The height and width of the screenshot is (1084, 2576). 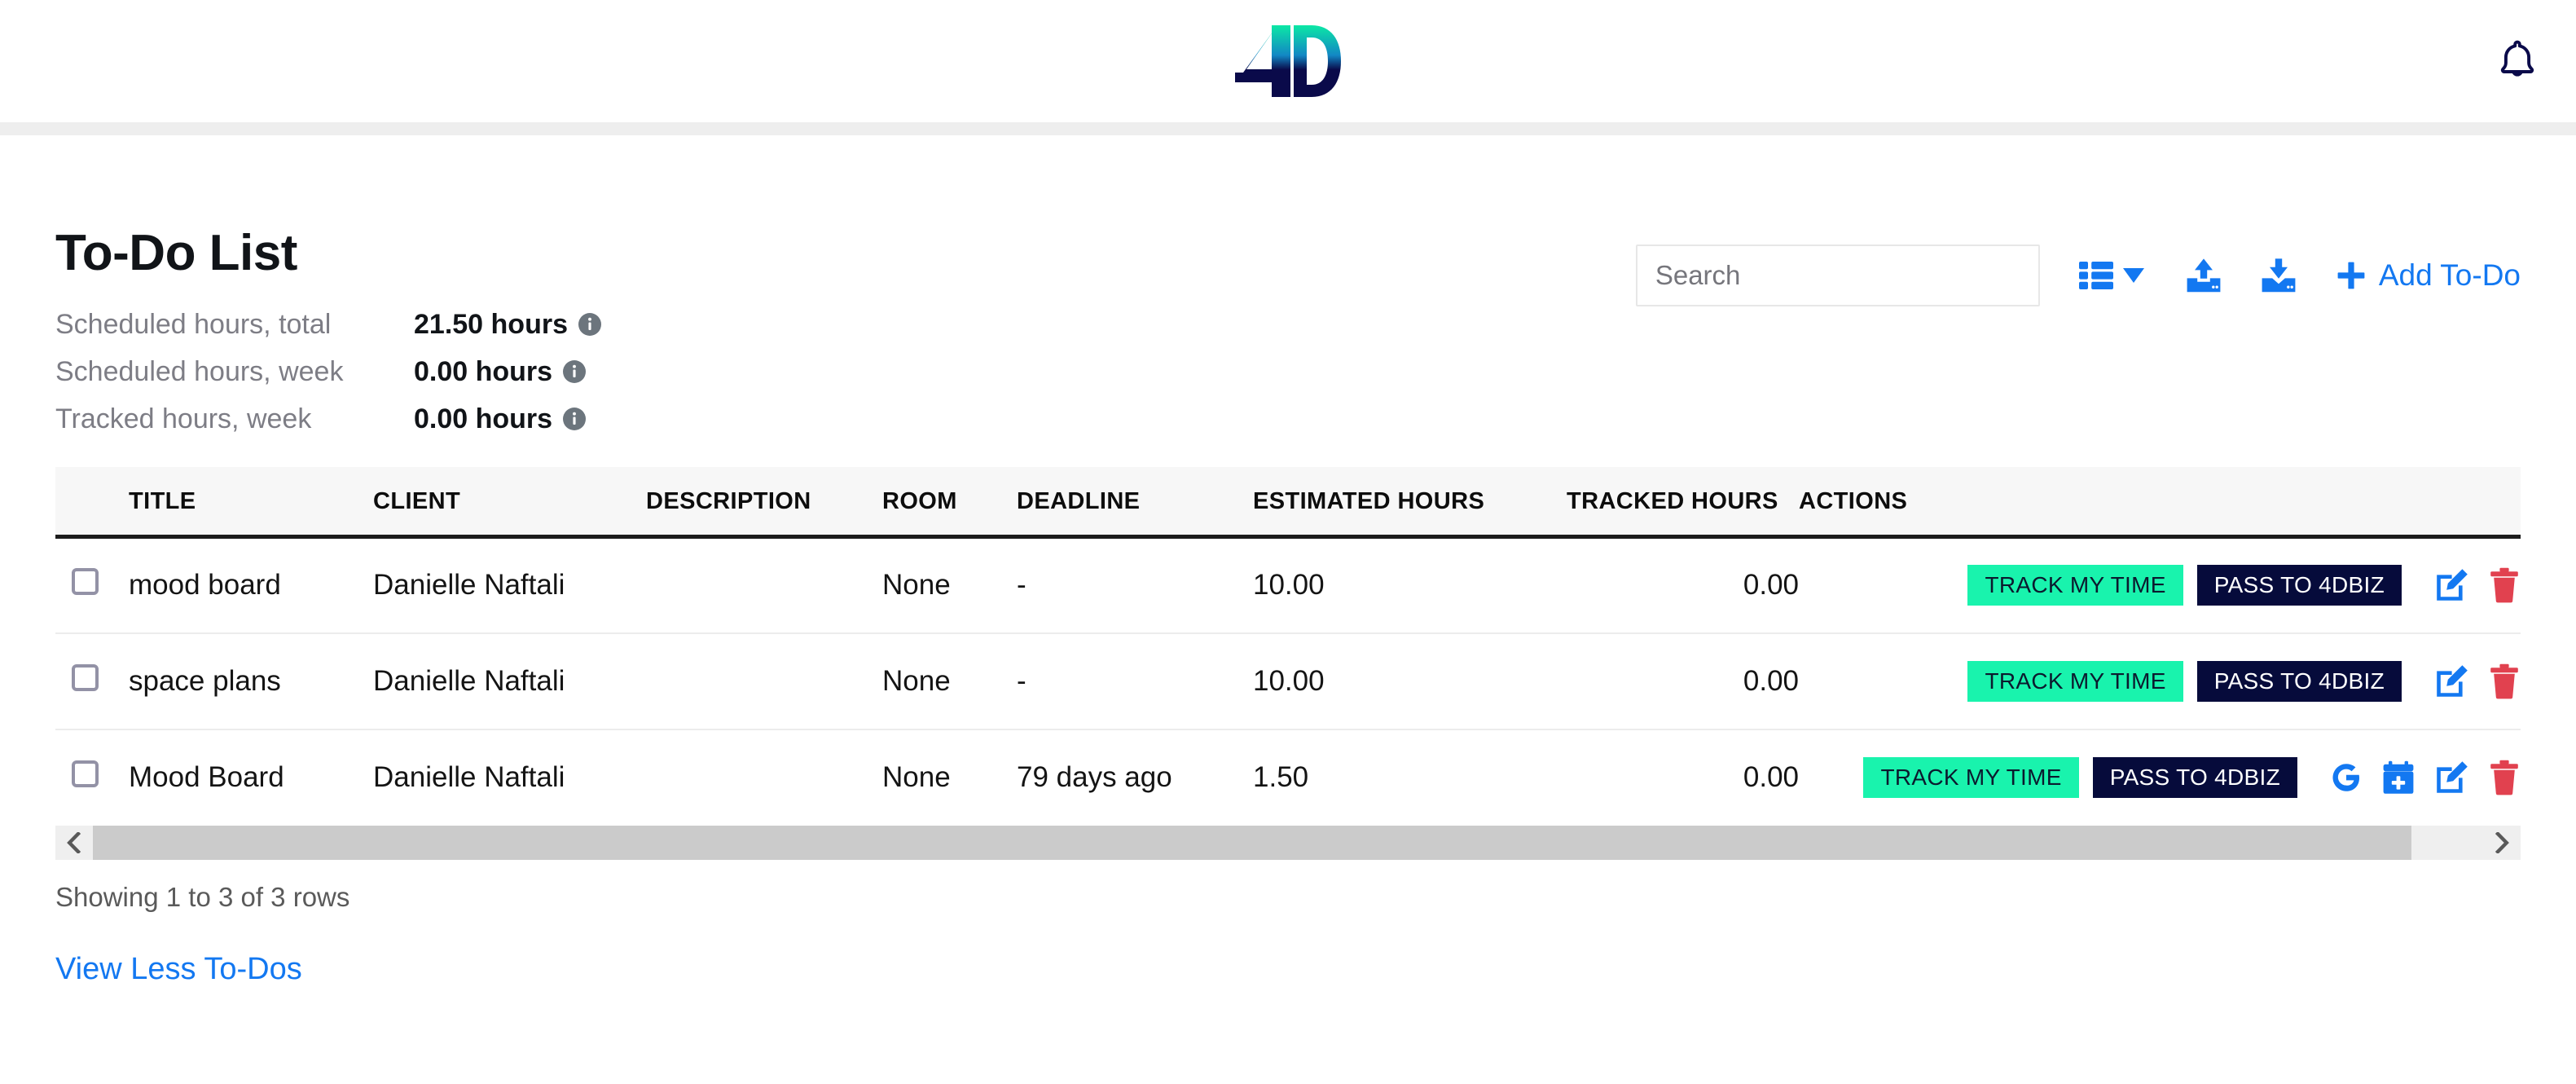 I want to click on app-header, so click(x=1288, y=61).